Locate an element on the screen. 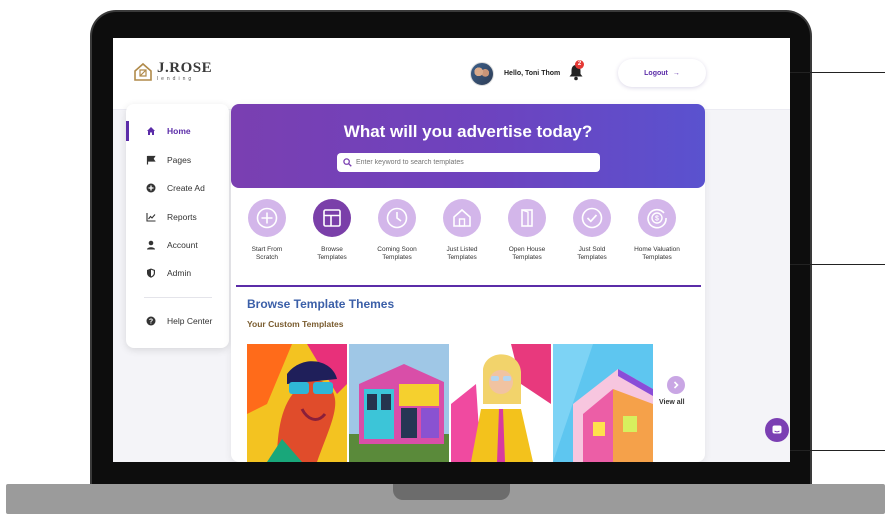 Image resolution: width=885 pixels, height=514 pixels. search-input is located at coordinates (471, 162).